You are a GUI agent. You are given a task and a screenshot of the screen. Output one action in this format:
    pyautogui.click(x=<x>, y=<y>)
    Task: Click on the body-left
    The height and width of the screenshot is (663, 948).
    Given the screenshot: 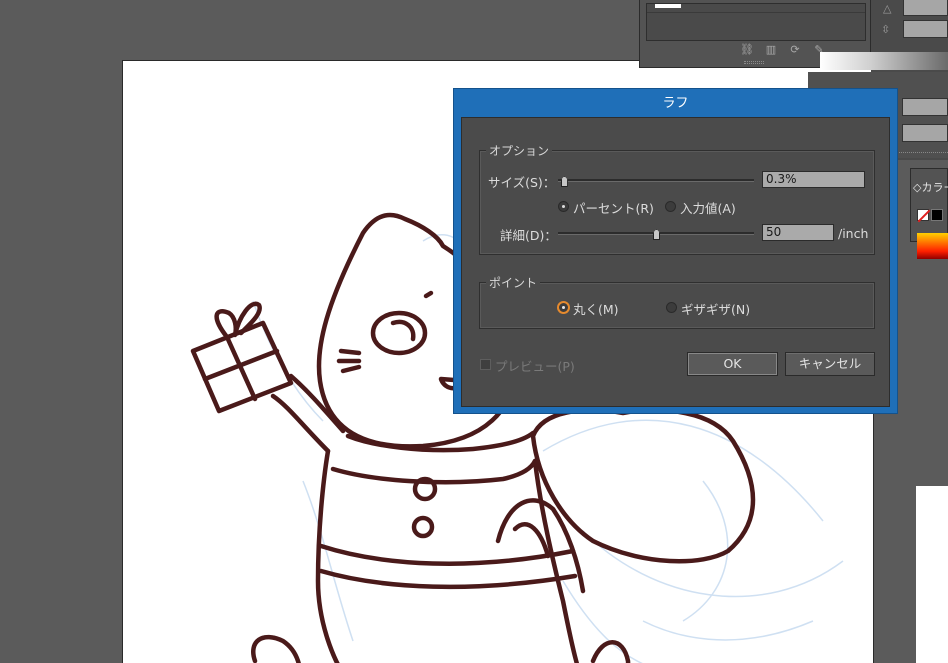 What is the action you would take?
    pyautogui.click(x=327, y=555)
    